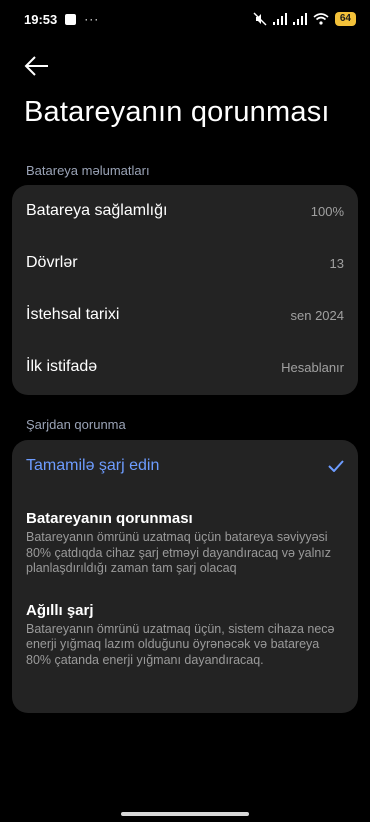  What do you see at coordinates (327, 211) in the screenshot?
I see `info-row-value: 100%` at bounding box center [327, 211].